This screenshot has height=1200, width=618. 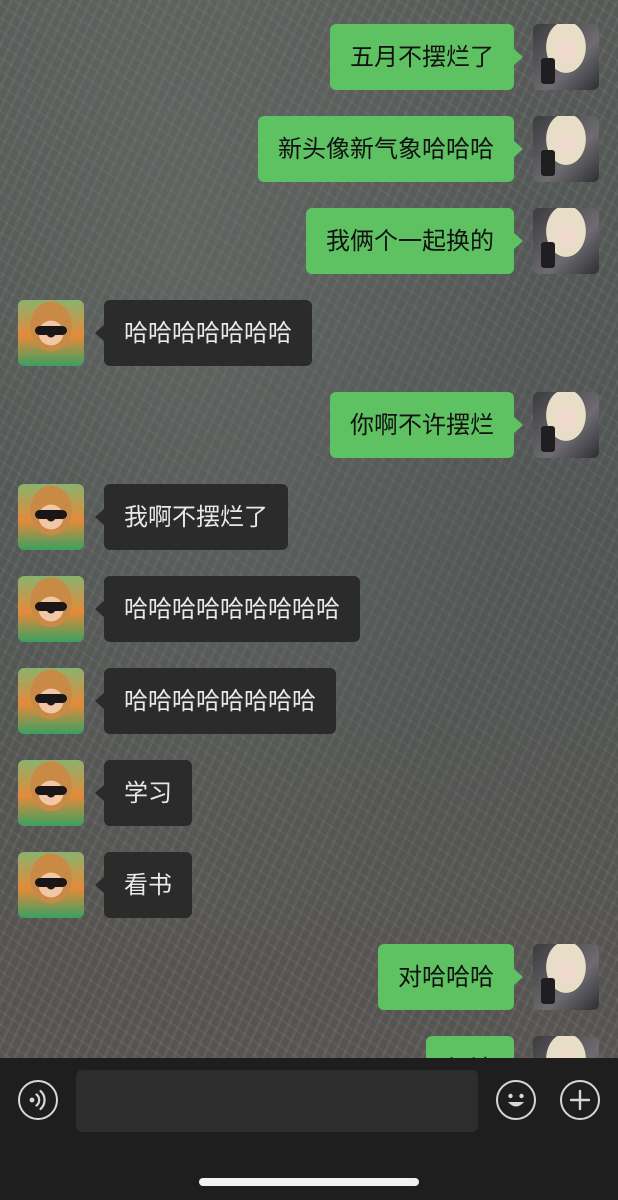 I want to click on message-row: 我啊不摆烂了, so click(x=309, y=517).